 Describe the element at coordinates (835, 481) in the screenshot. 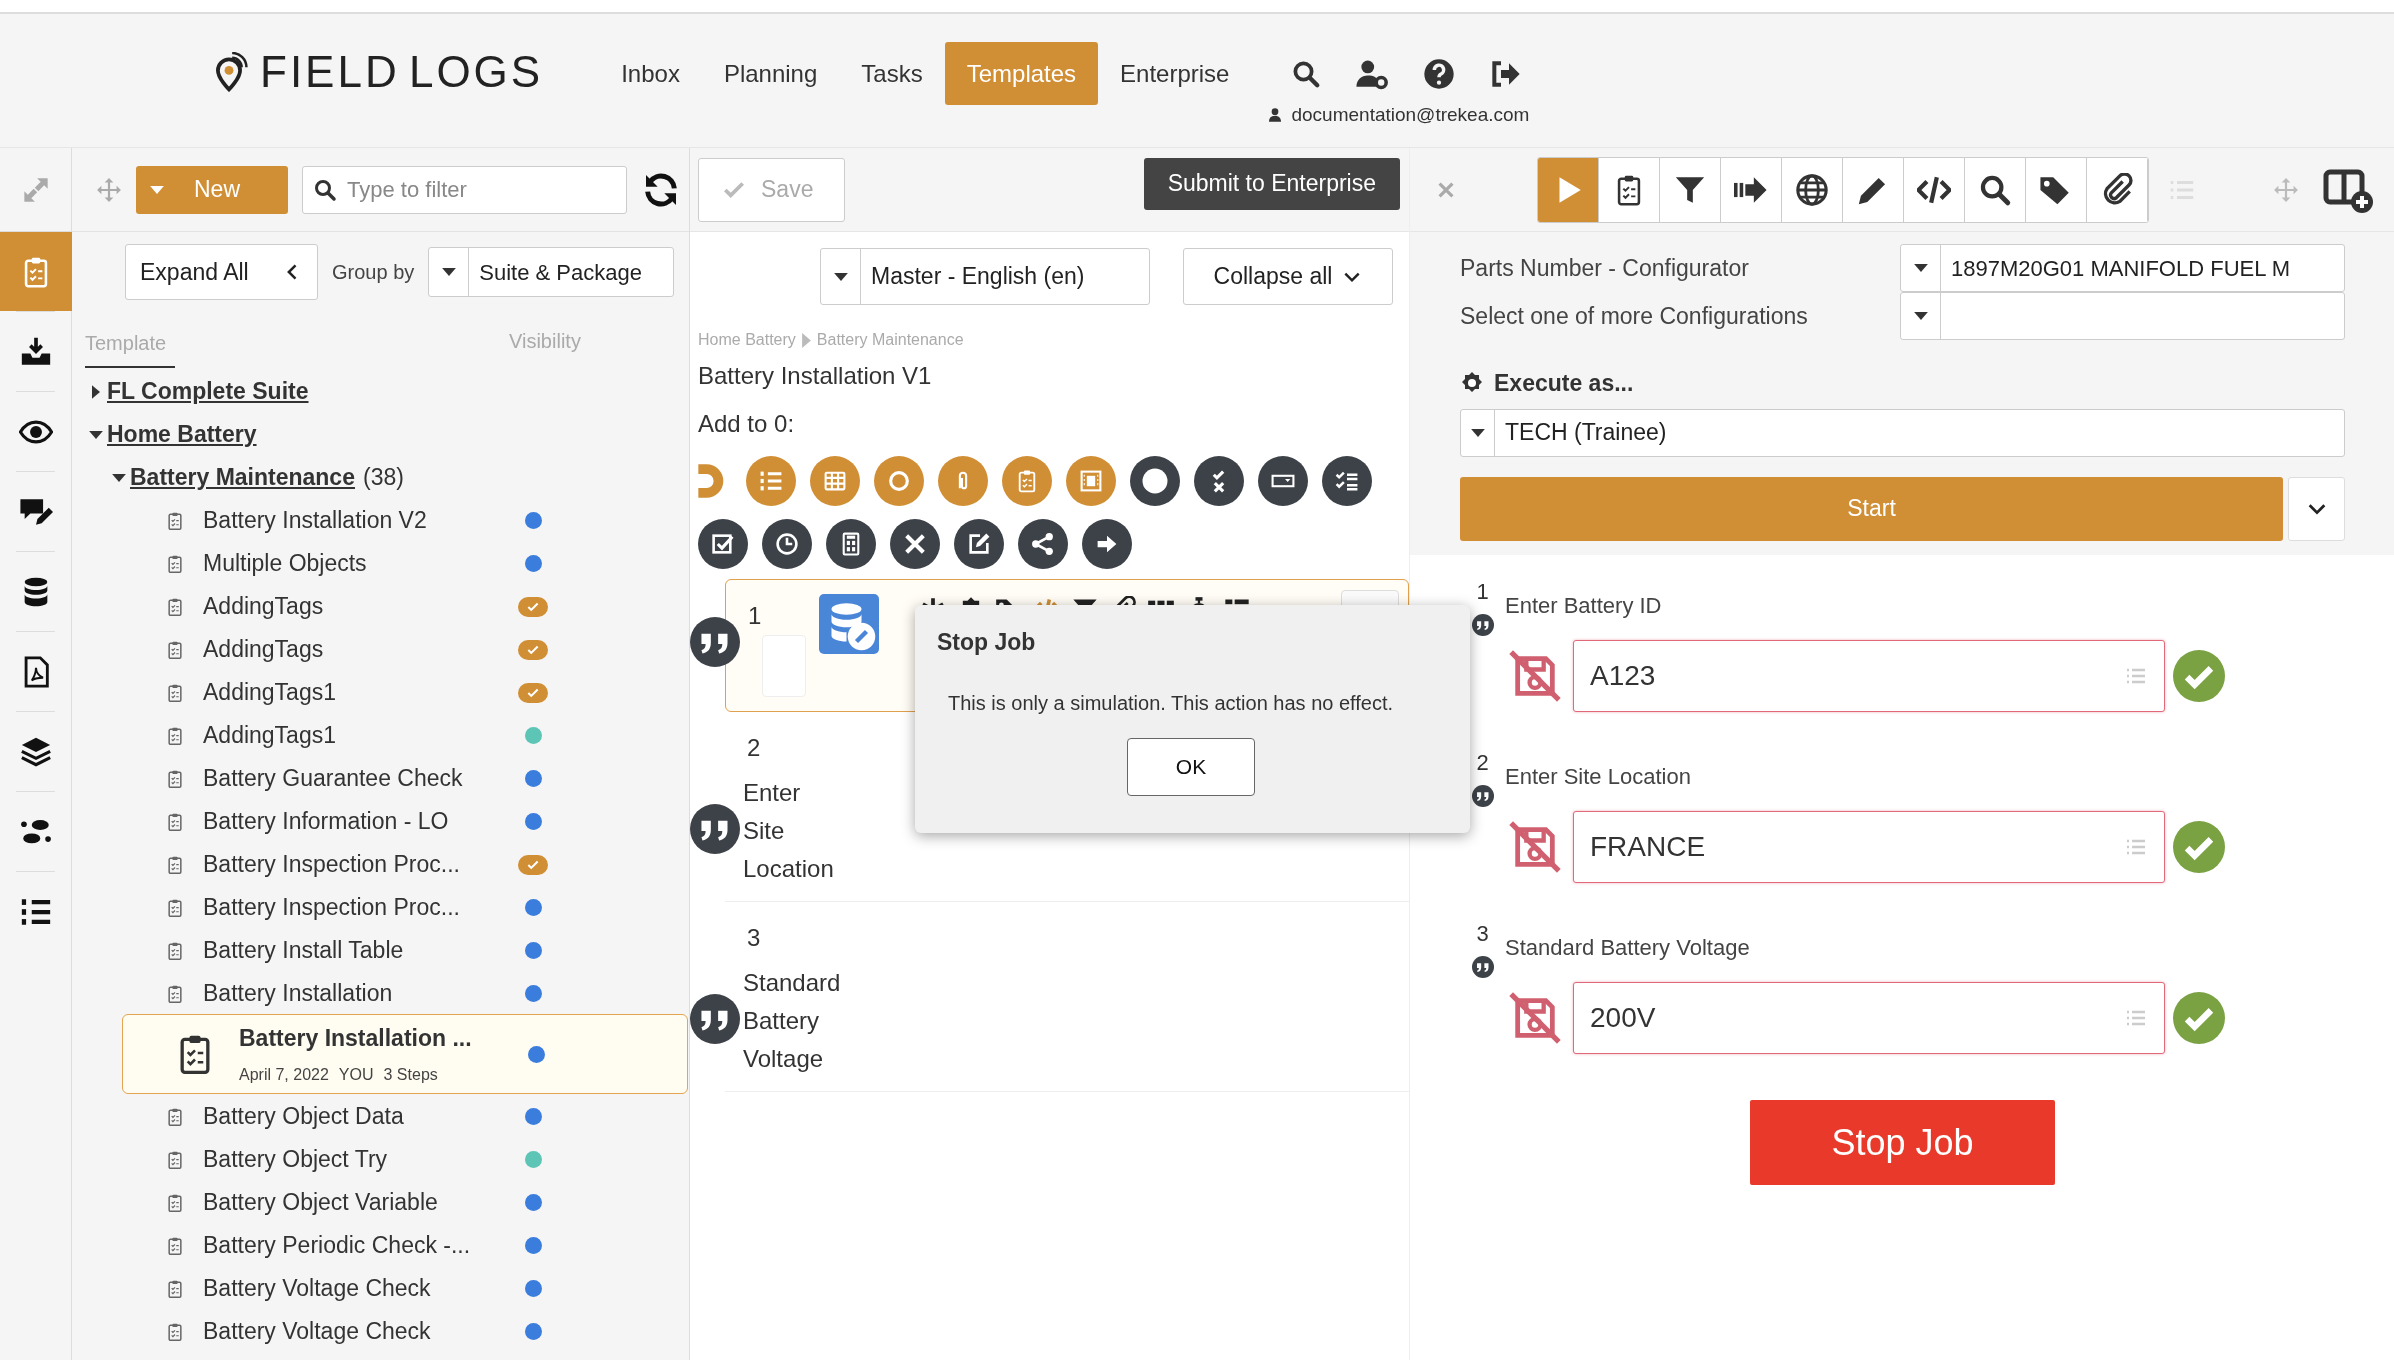

I see `table-icon` at that location.